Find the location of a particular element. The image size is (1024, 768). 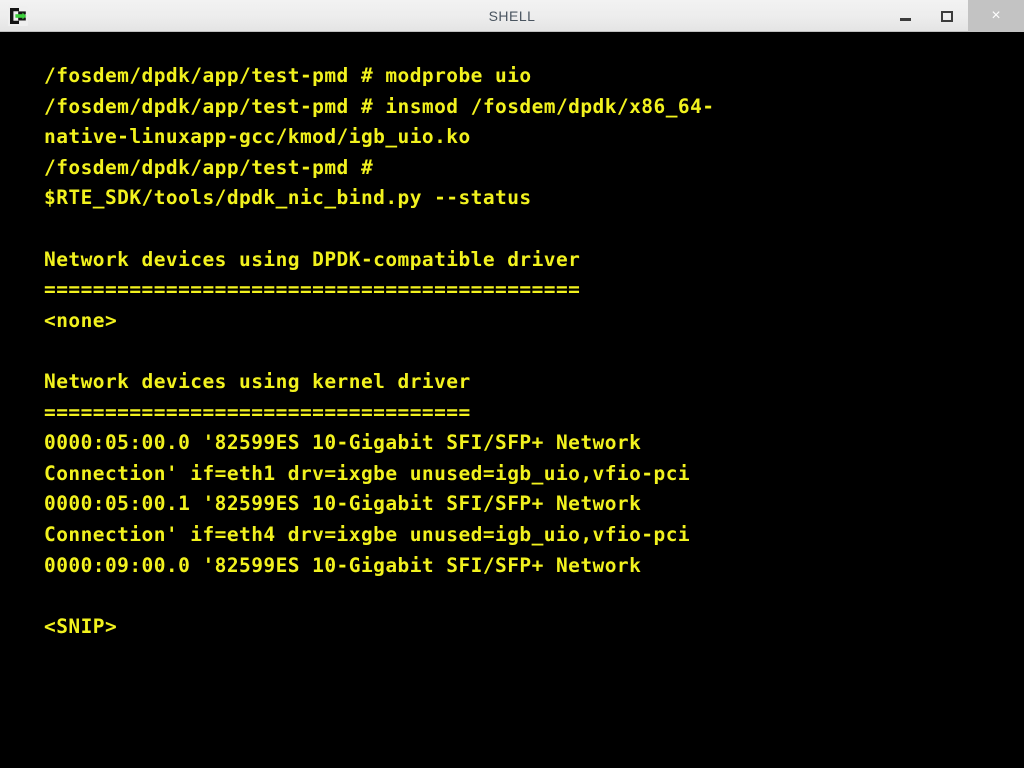

close-button: × is located at coordinates (996, 16).